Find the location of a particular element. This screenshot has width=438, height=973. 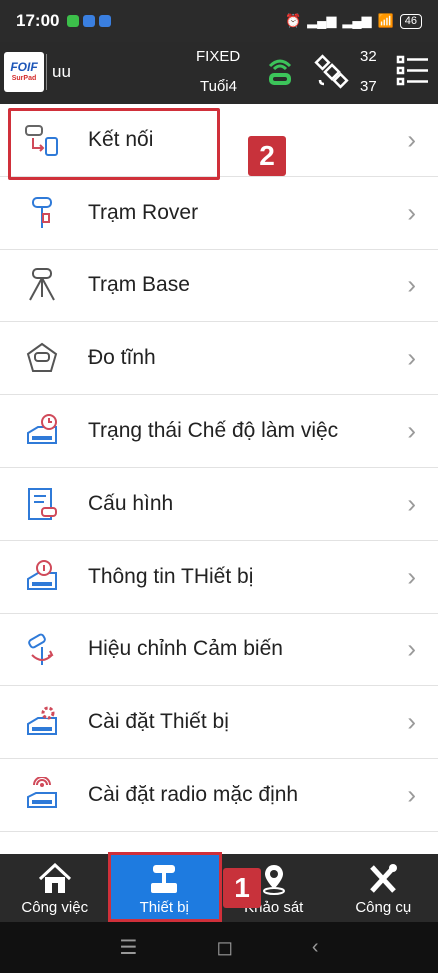

step-badge-2: 2 is located at coordinates (267, 156).